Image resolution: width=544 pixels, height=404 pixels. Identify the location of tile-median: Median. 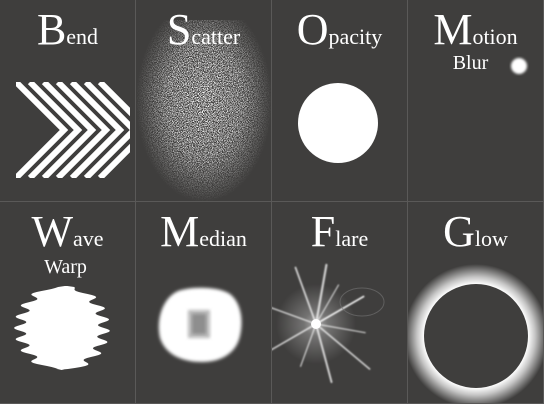
(204, 303).